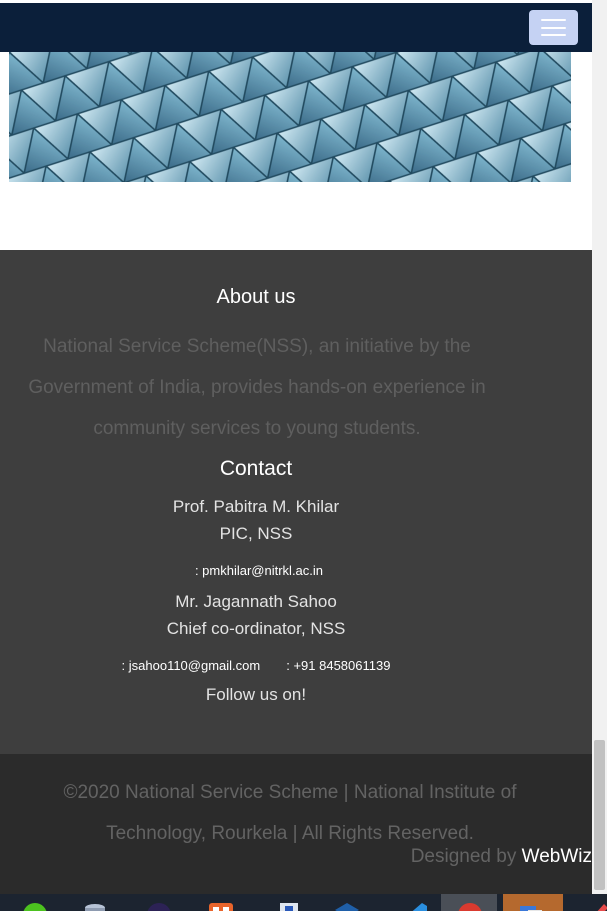 This screenshot has height=911, width=607. Describe the element at coordinates (159, 906) in the screenshot. I see `eclipse-icon` at that location.